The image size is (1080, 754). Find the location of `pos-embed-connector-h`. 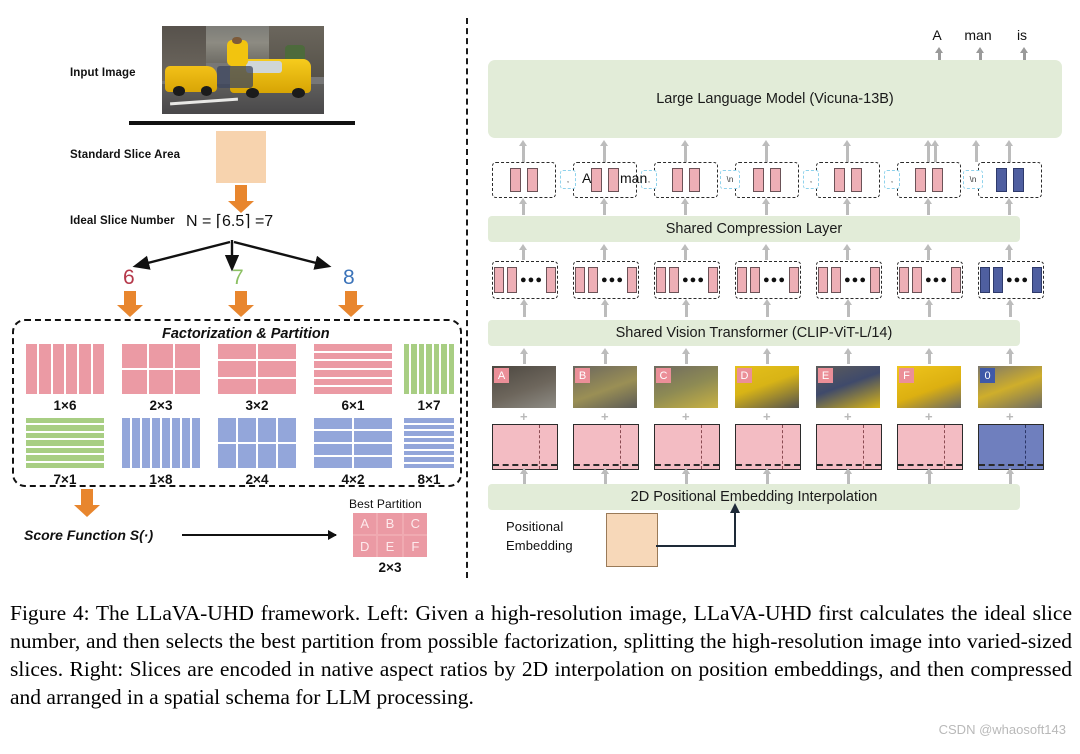

pos-embed-connector-h is located at coordinates (696, 546).